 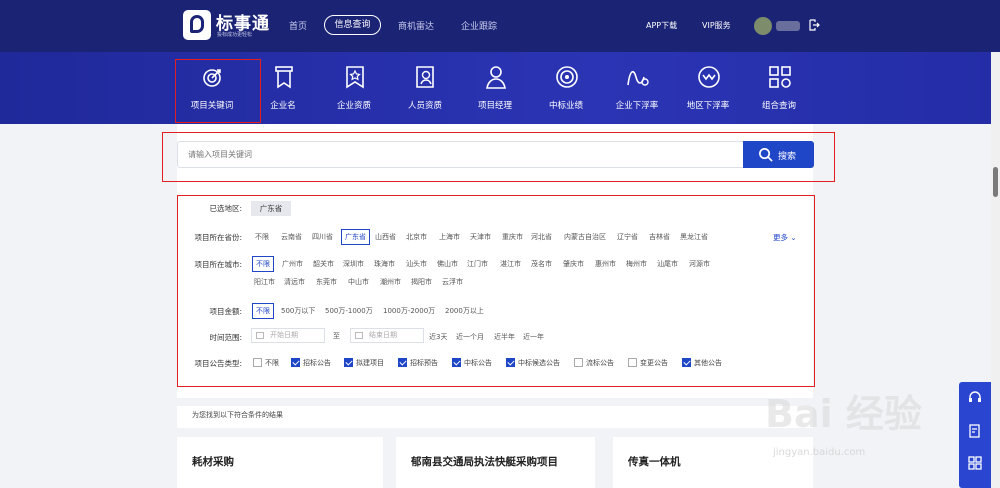 What do you see at coordinates (585, 237) in the screenshot?
I see `province-option: 内蒙古自治区` at bounding box center [585, 237].